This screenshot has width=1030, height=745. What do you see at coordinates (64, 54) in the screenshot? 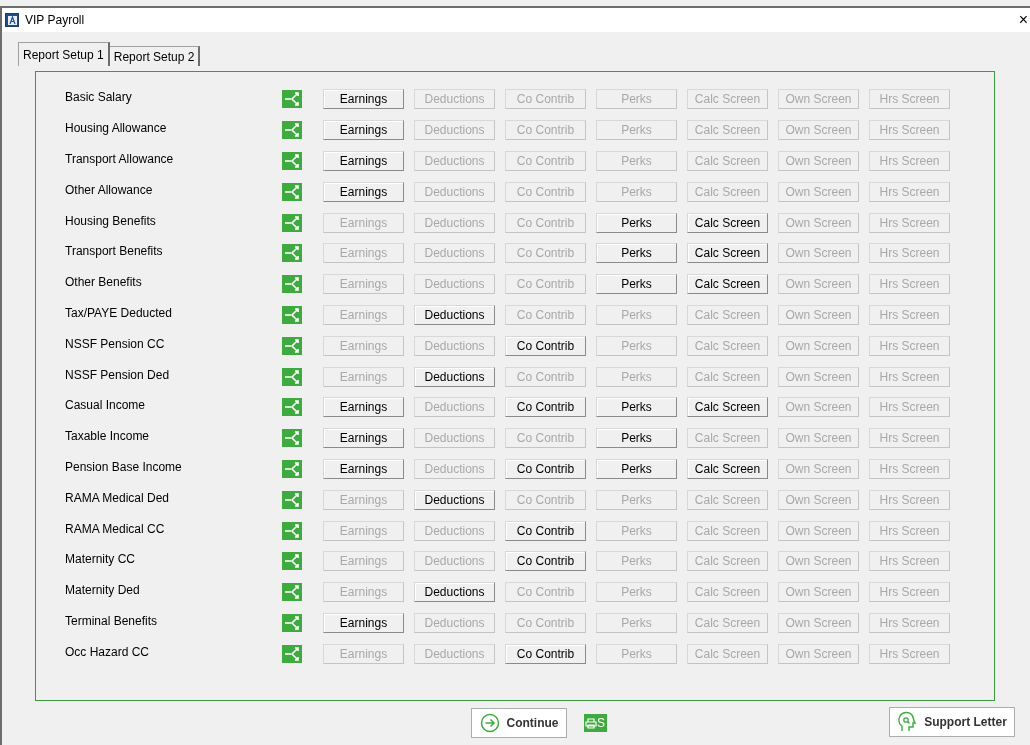
I see `tab: Report Setup 1` at bounding box center [64, 54].